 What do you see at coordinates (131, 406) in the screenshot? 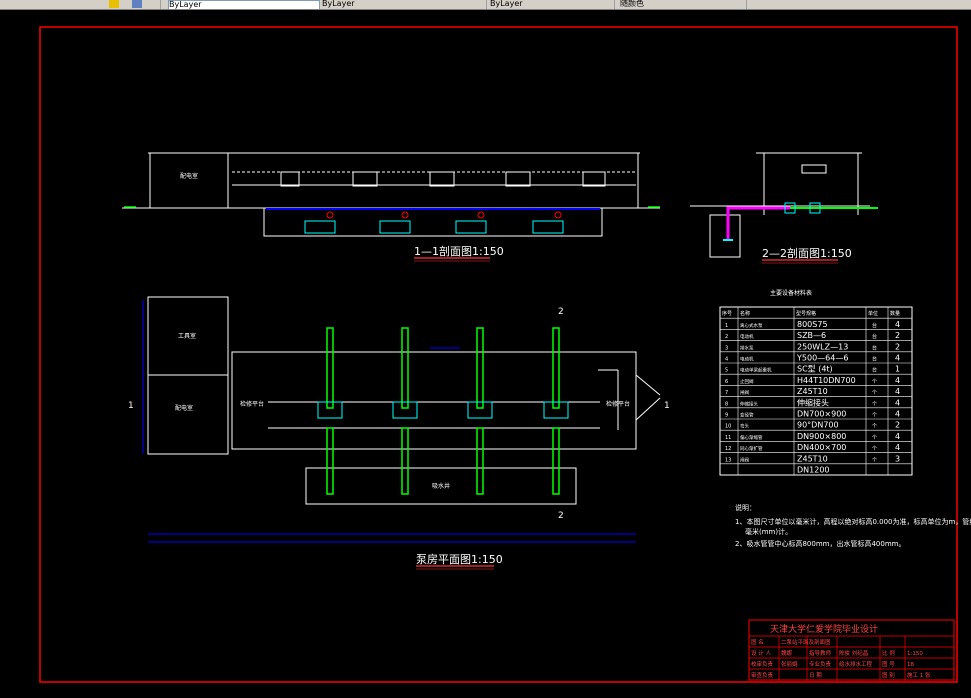
I see `section-marker-left: 1` at bounding box center [131, 406].